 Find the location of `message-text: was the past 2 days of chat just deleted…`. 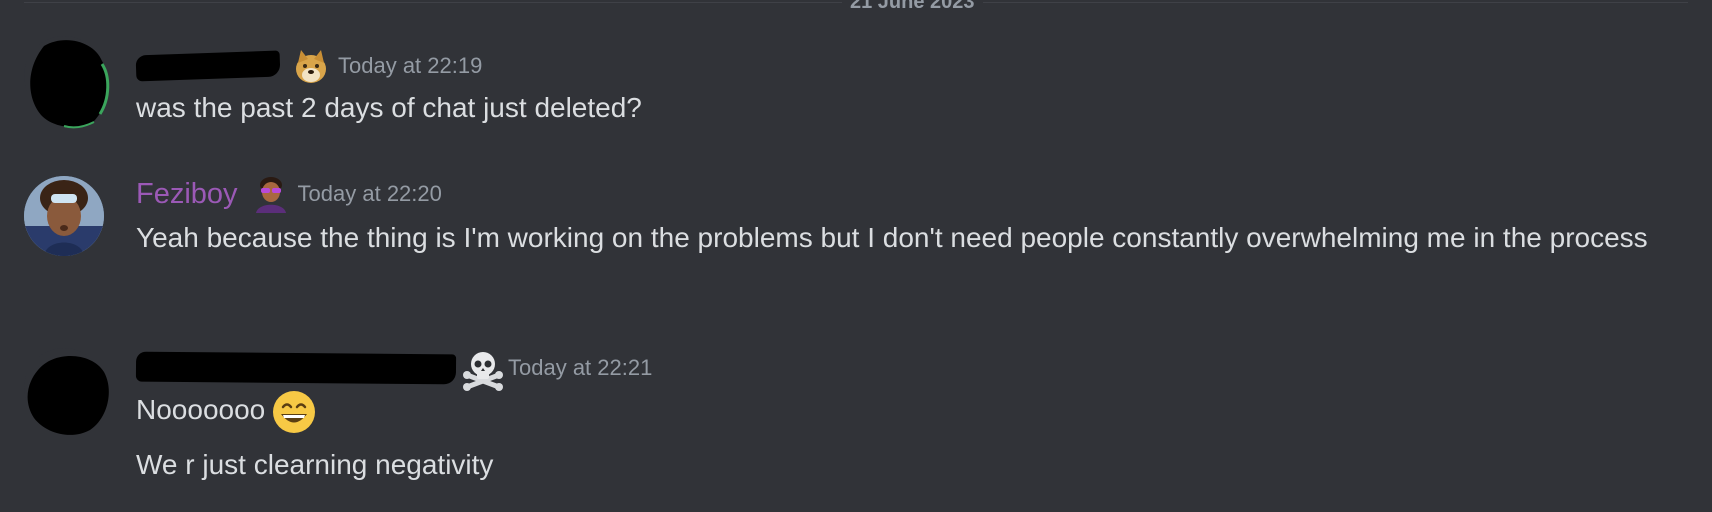

message-text: was the past 2 days of chat just deleted… is located at coordinates (389, 107).